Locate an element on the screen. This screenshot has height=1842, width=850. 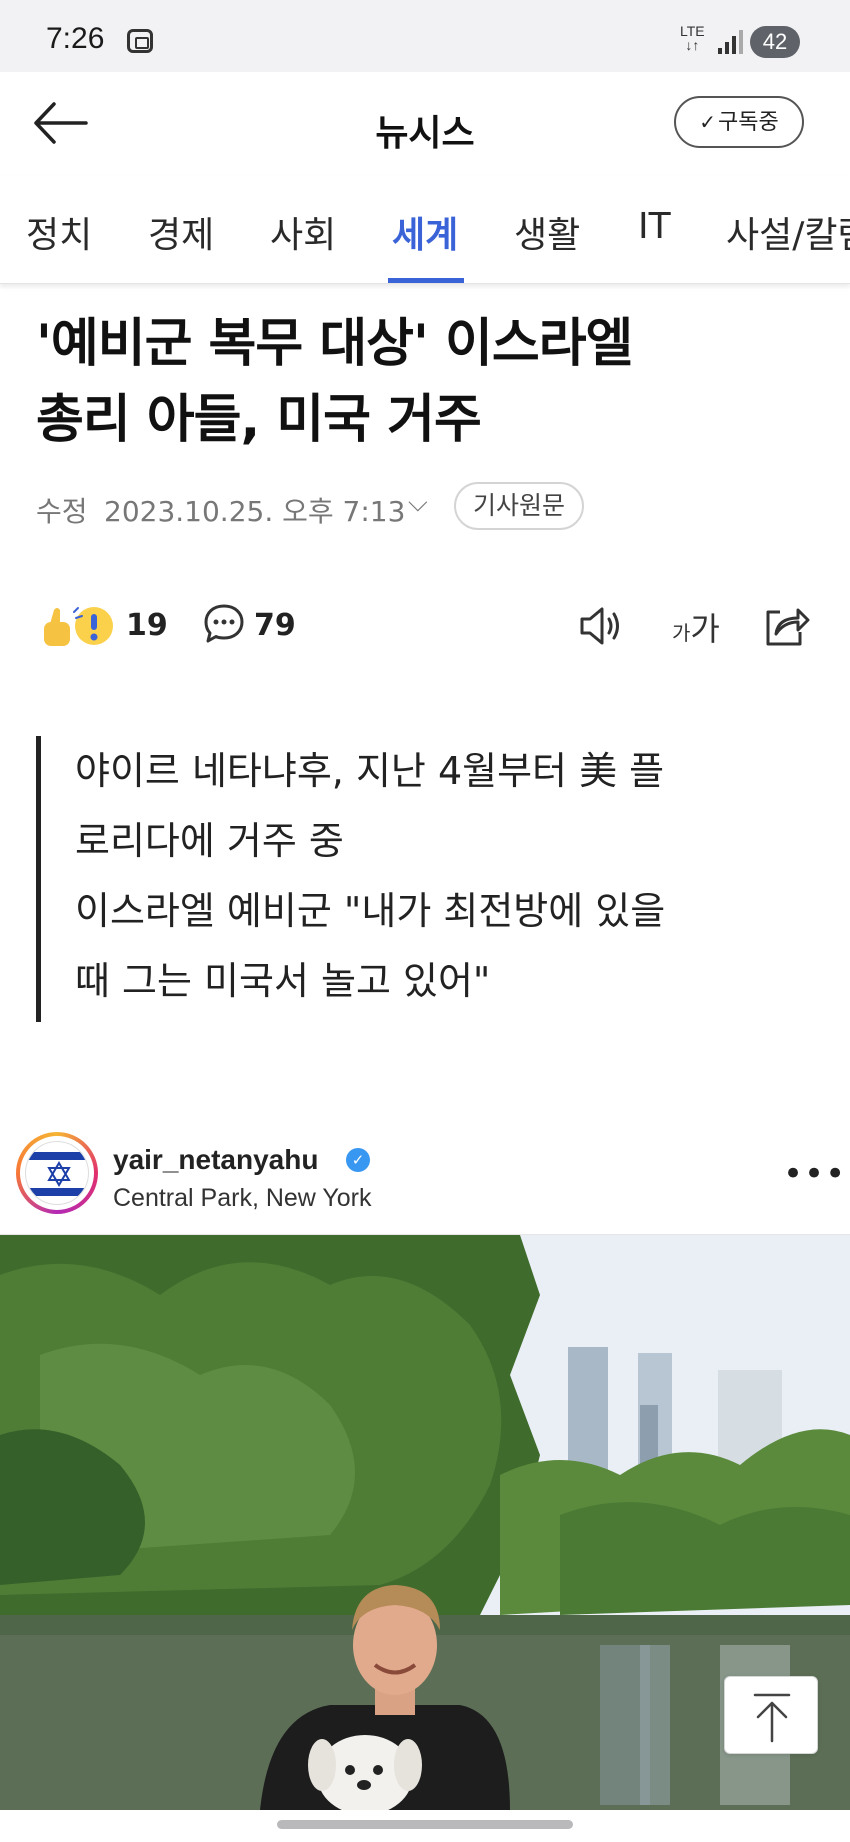
headline-line: '예비군 복무 대상' 이스라엘 is located at coordinates (334, 344).